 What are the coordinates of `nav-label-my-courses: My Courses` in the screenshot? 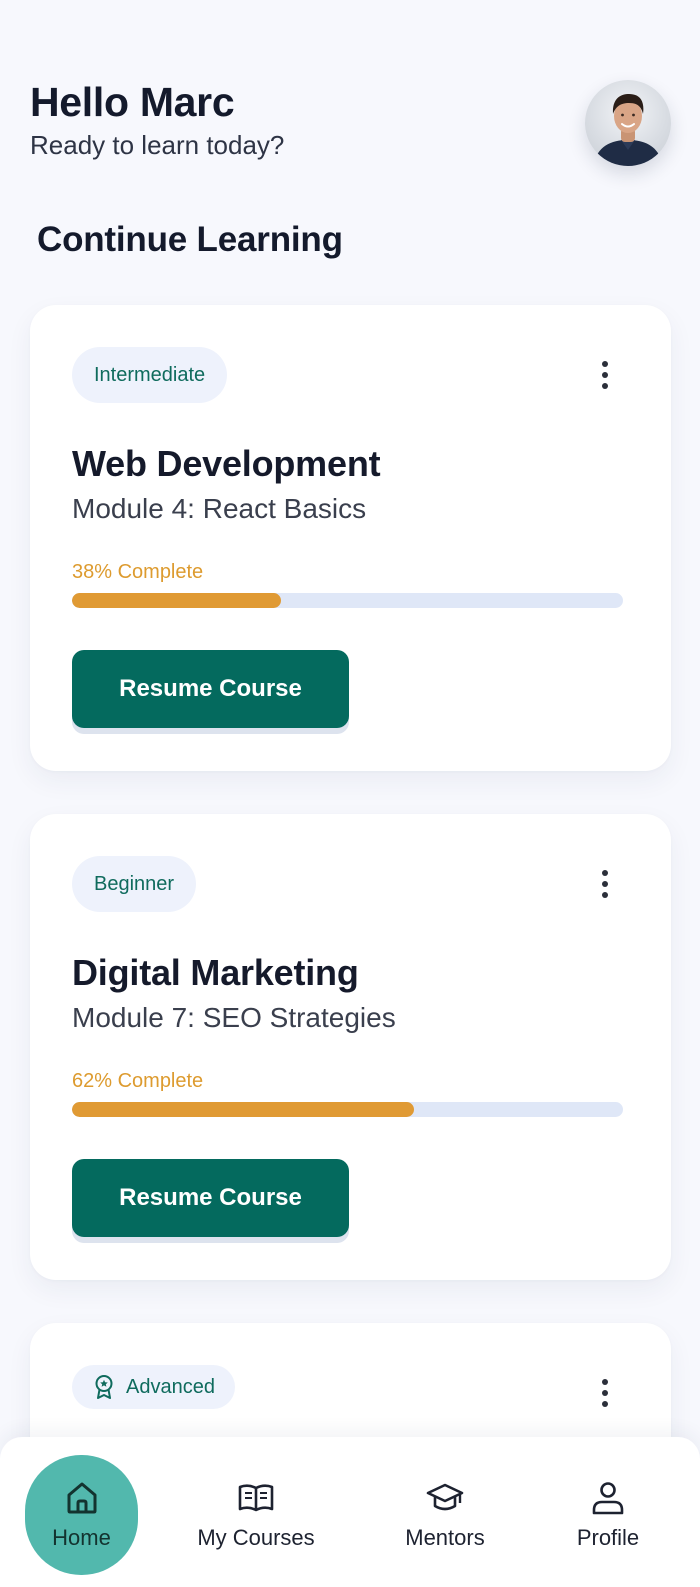 It's located at (256, 1537).